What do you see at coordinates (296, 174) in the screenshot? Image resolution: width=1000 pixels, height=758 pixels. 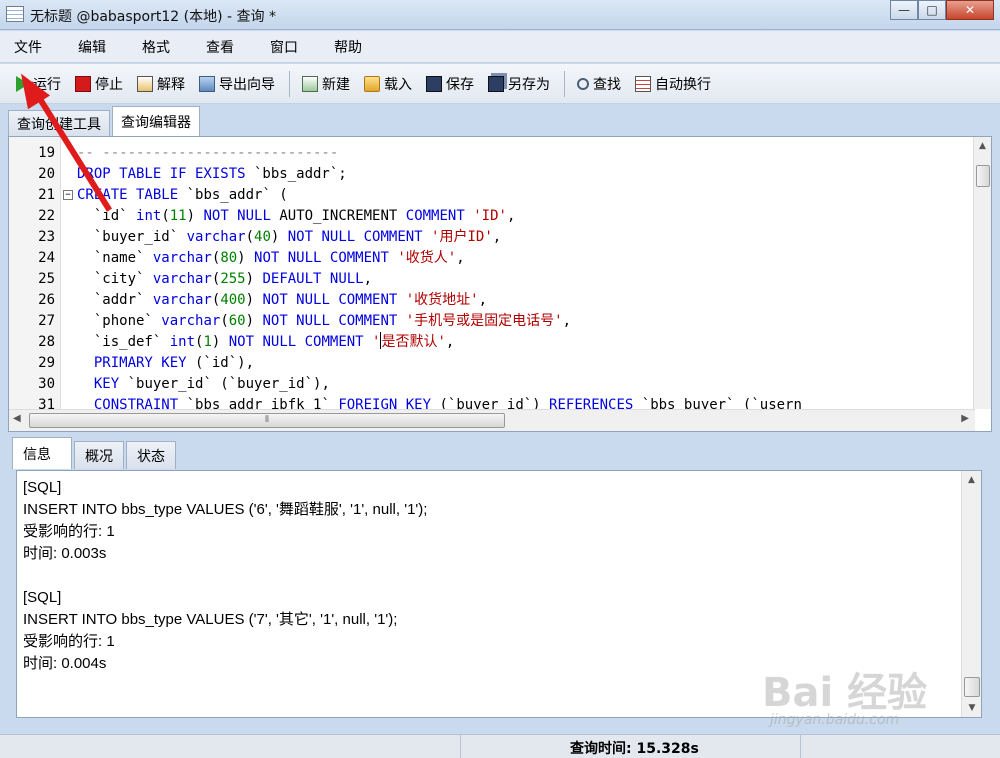 I see `code-token: `bbs_addr`;` at bounding box center [296, 174].